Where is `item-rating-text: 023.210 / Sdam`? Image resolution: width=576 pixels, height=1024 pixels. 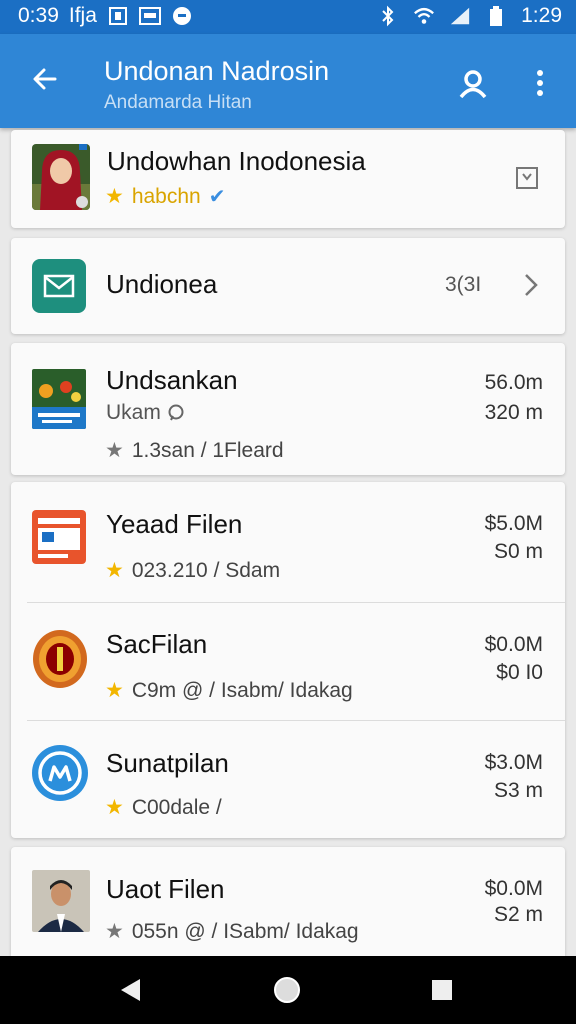 item-rating-text: 023.210 / Sdam is located at coordinates (206, 570).